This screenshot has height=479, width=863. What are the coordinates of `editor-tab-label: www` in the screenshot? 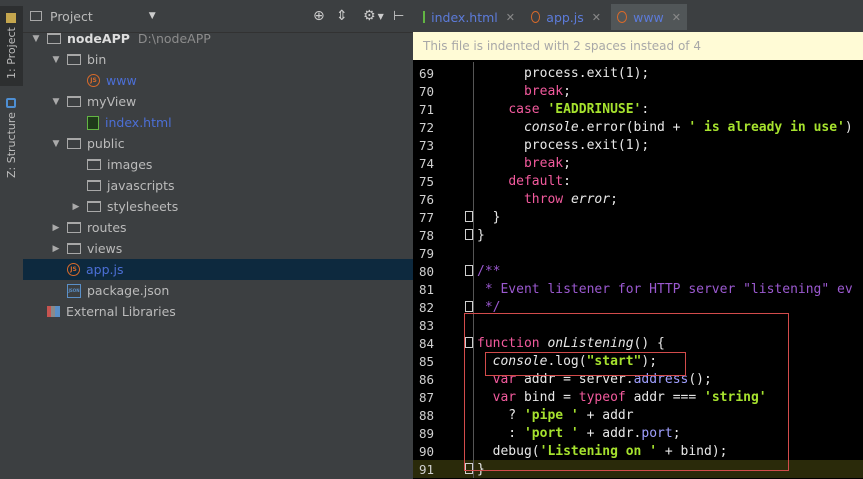 It's located at (648, 17).